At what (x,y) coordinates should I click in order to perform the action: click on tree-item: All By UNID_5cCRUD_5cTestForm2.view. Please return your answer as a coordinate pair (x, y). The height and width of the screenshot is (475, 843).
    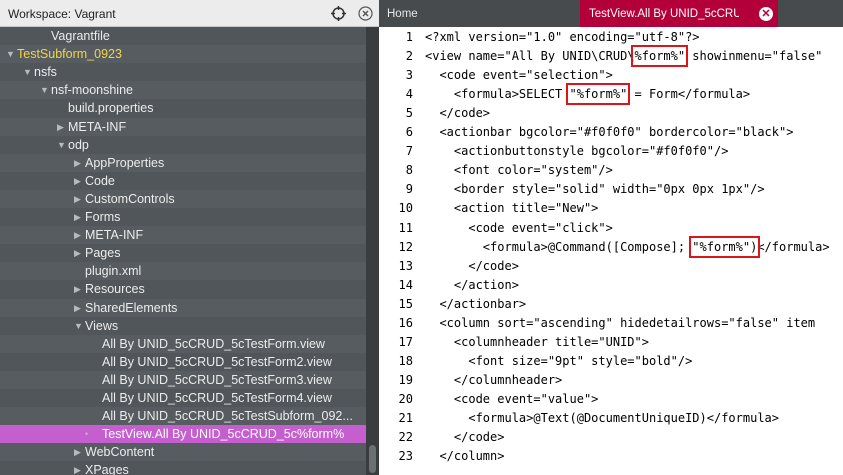
    Looking at the image, I should click on (183, 362).